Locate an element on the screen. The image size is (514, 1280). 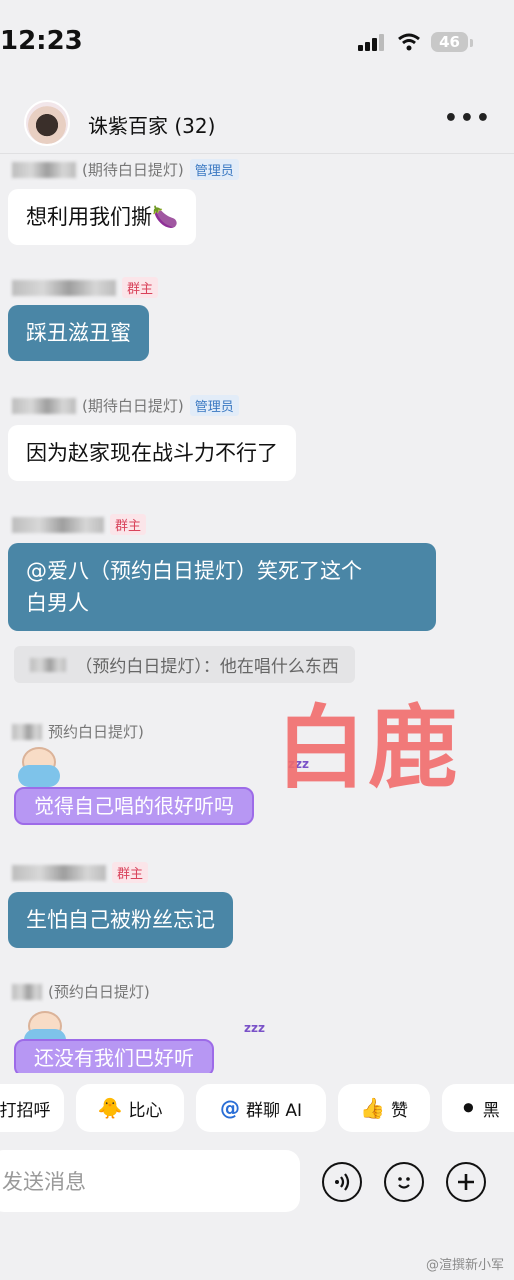
message-bubble: 觉得自己唱的很好听吗 is located at coordinates (134, 806).